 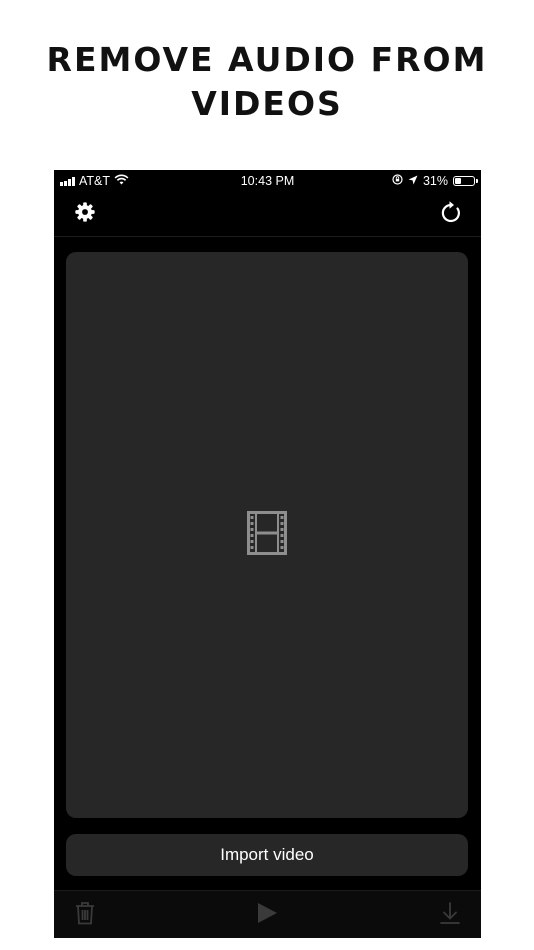 What do you see at coordinates (267, 59) in the screenshot?
I see `headline-line-1: REMOVE AUDIO FROM` at bounding box center [267, 59].